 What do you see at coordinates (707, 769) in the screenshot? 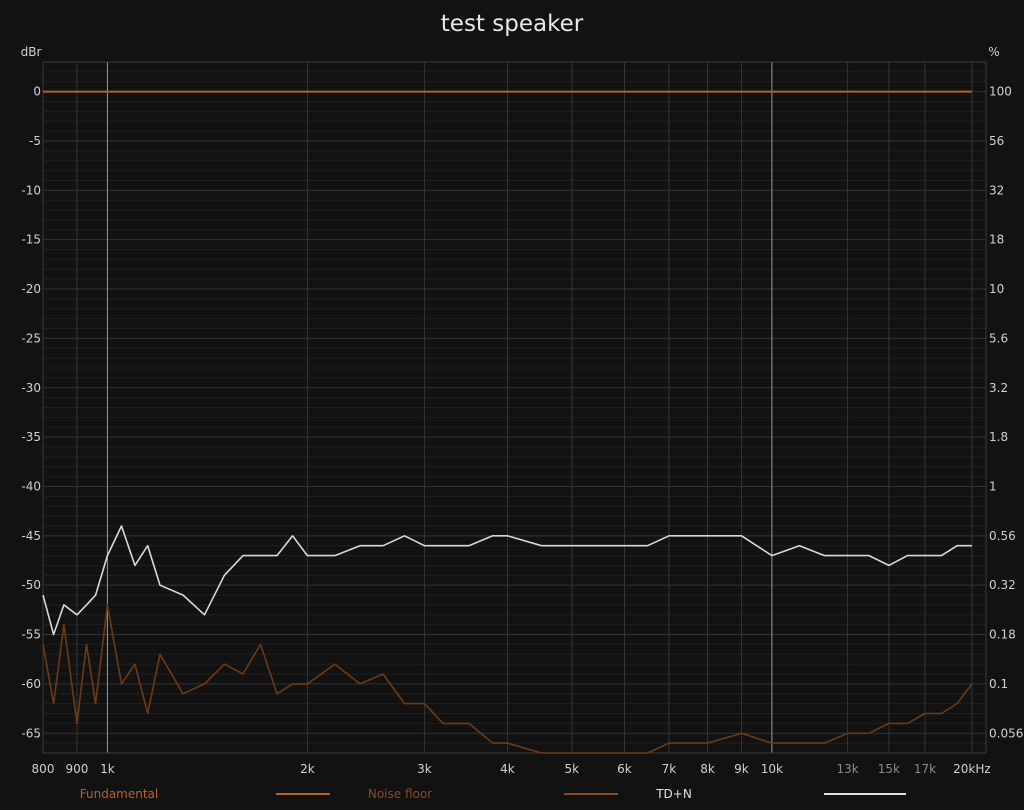
I see `x-tick-label: 8k` at bounding box center [707, 769].